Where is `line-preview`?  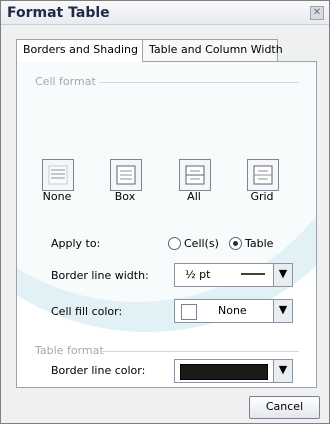
line-preview is located at coordinates (253, 274).